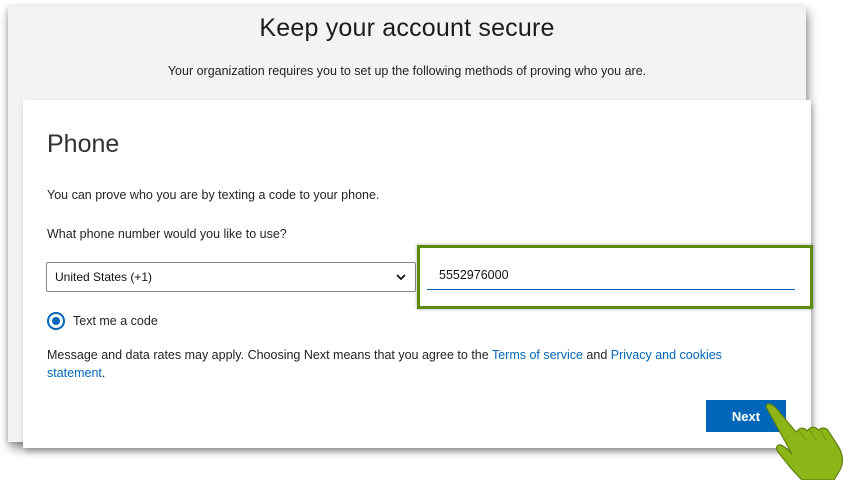 The height and width of the screenshot is (480, 848). Describe the element at coordinates (231, 277) in the screenshot. I see `country-code-select: United States (+1)` at that location.